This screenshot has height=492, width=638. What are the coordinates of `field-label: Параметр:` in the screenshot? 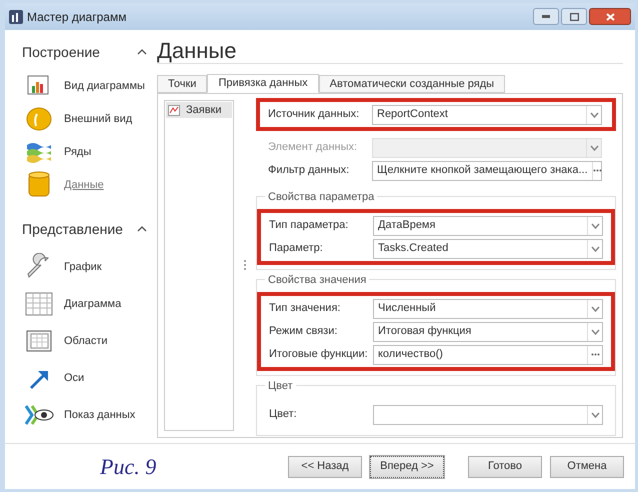 It's located at (296, 248).